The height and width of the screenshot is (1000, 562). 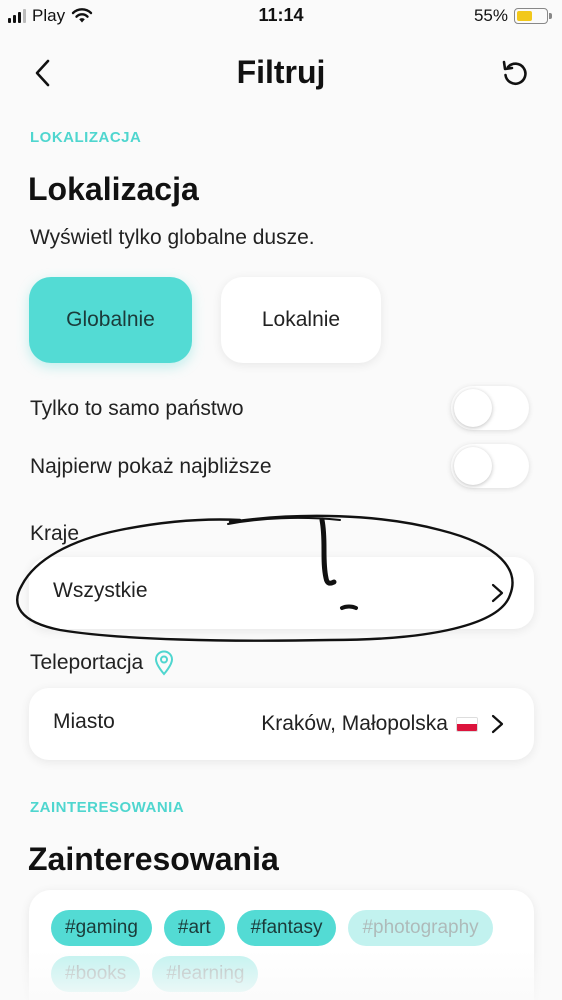 I want to click on nearest-first-toggle, so click(x=490, y=466).